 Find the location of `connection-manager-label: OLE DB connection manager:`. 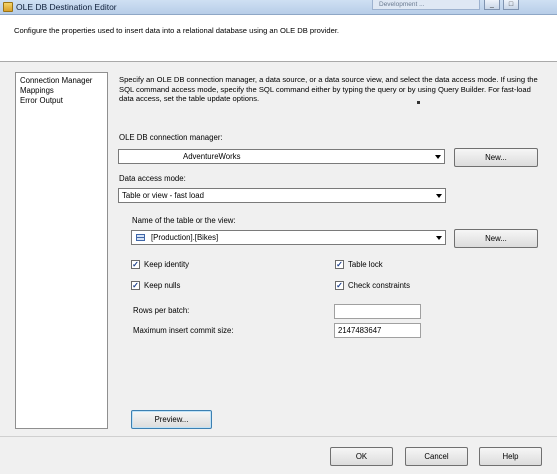

connection-manager-label: OLE DB connection manager: is located at coordinates (171, 137).